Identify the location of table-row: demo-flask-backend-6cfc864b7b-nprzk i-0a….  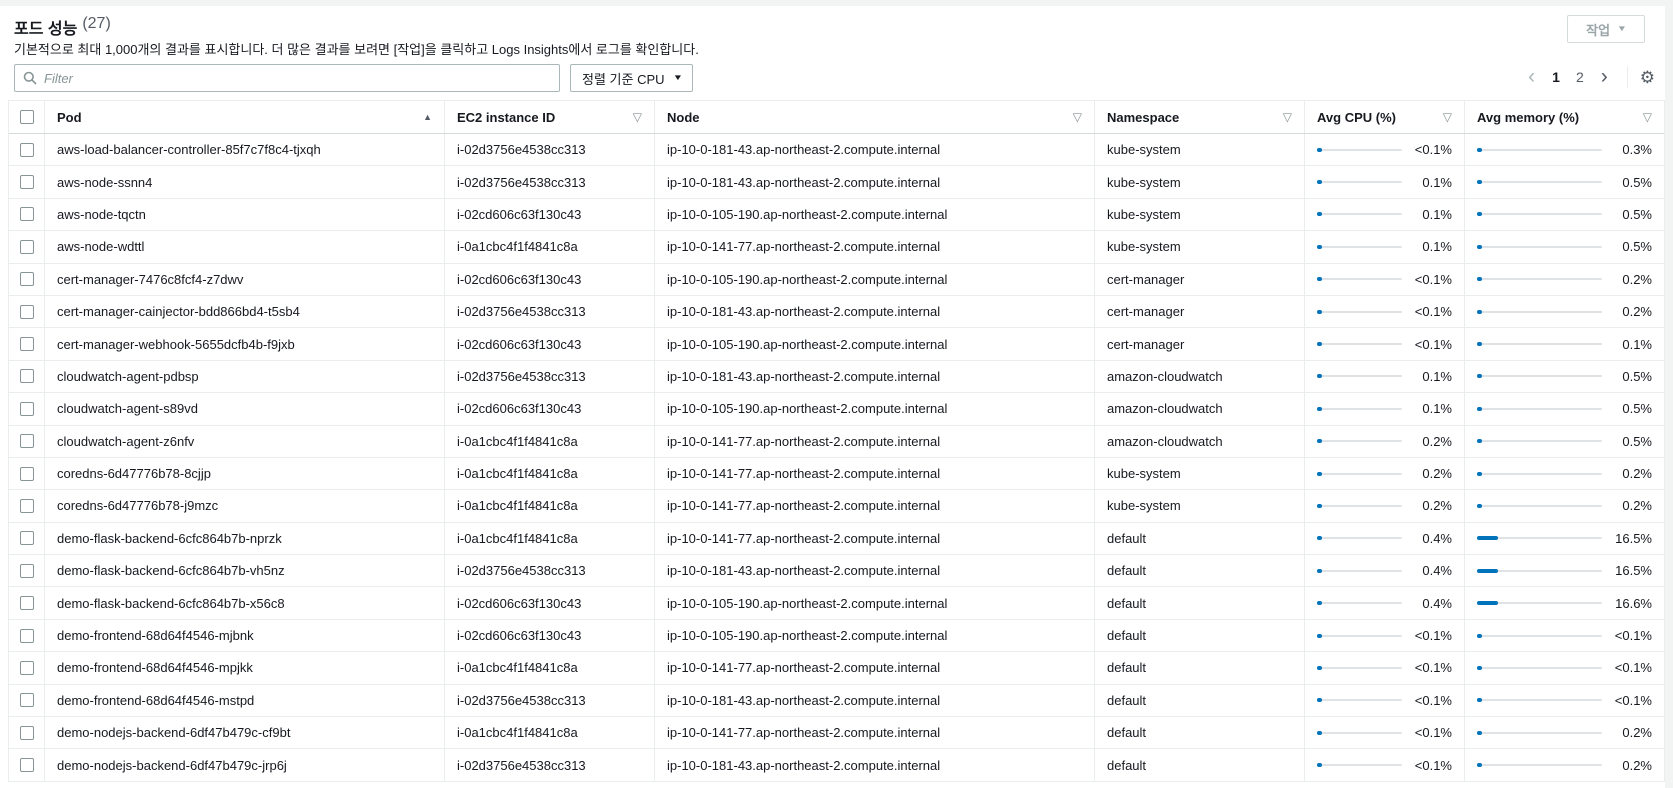
(836, 539).